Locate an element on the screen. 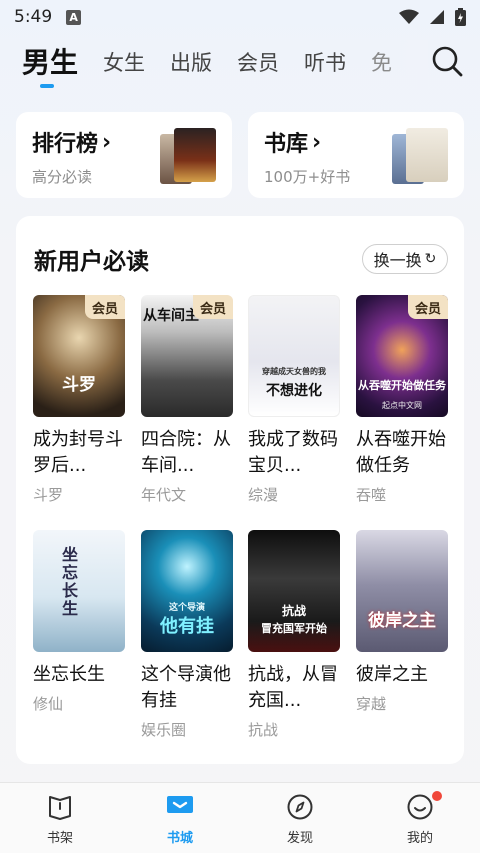 This screenshot has width=480, height=853. tab-vip: 会员 is located at coordinates (258, 63).